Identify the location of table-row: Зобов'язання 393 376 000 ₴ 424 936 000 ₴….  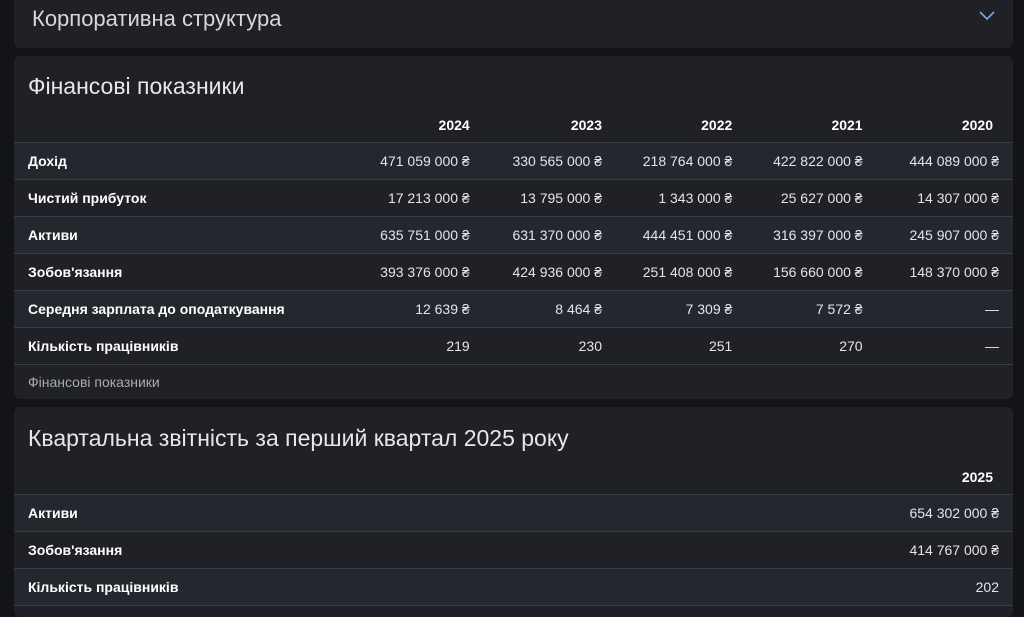
(513, 272).